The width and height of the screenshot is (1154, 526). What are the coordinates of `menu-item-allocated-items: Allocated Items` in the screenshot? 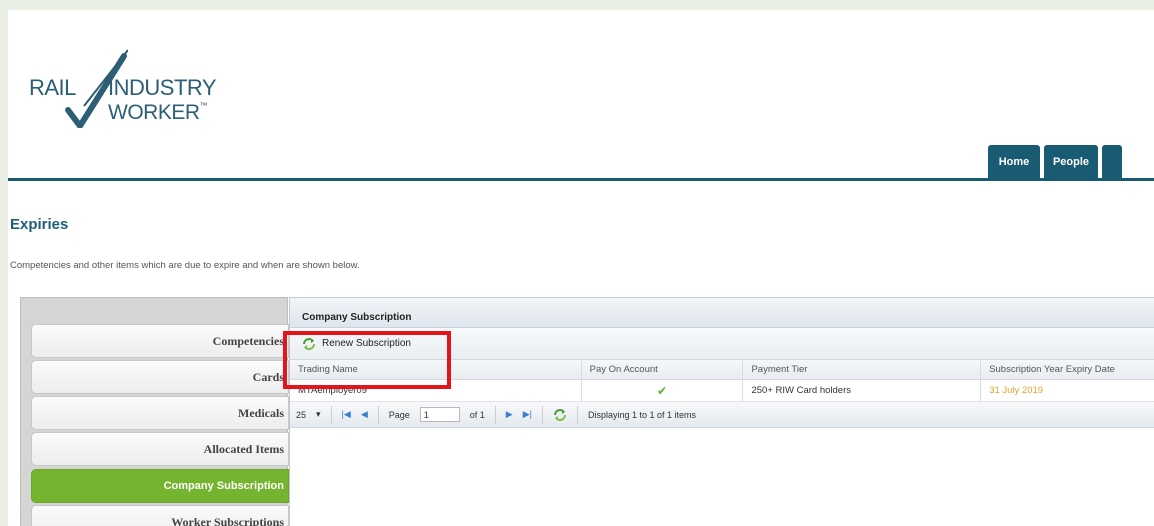 It's located at (160, 449).